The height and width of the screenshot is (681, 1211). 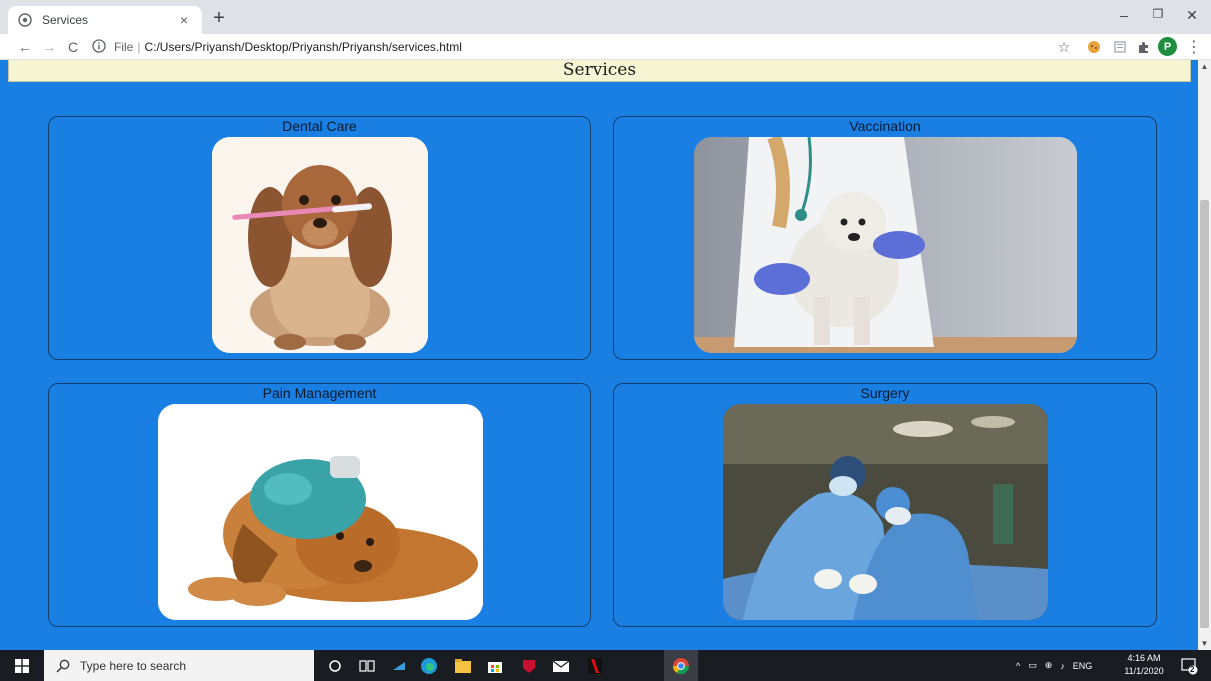 What do you see at coordinates (885, 126) in the screenshot?
I see `service-title: Vaccination` at bounding box center [885, 126].